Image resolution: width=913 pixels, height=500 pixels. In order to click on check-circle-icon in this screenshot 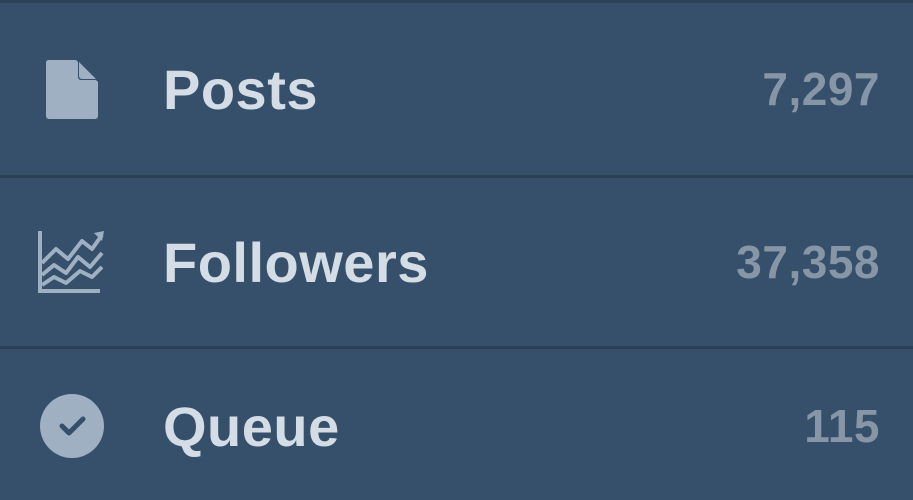, I will do `click(72, 426)`.